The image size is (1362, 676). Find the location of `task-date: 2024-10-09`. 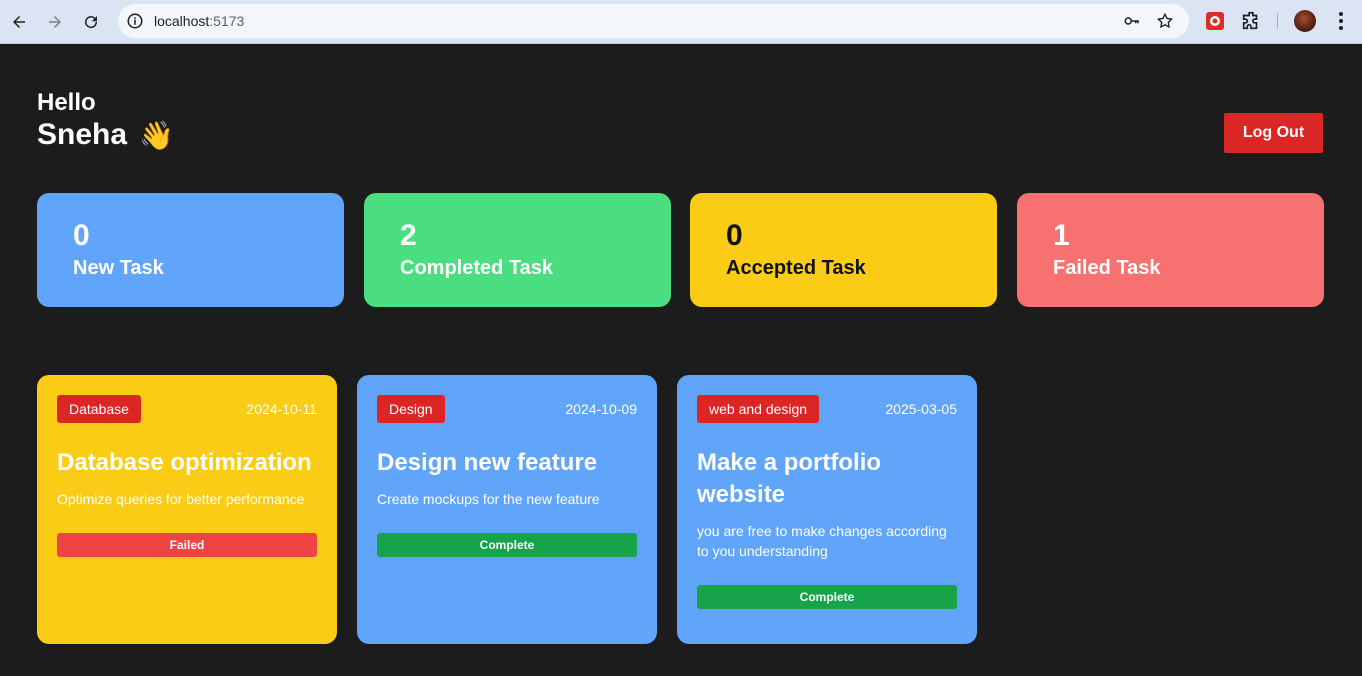

task-date: 2024-10-09 is located at coordinates (601, 409).